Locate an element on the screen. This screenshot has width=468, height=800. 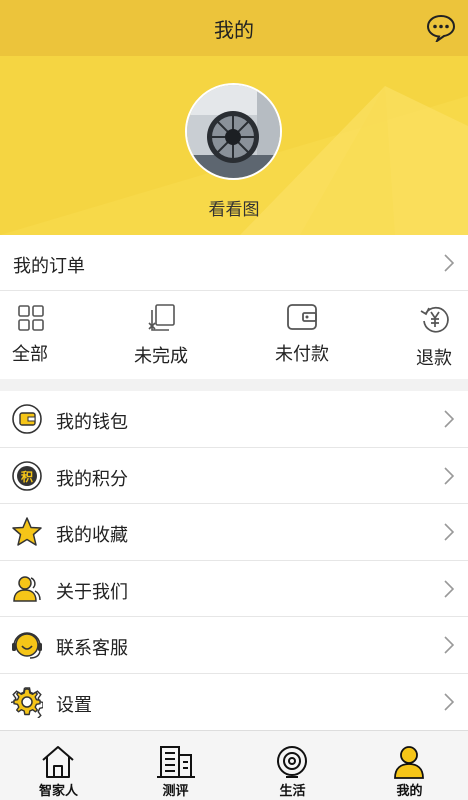
menu-item-label: 设置 is located at coordinates (74, 705).